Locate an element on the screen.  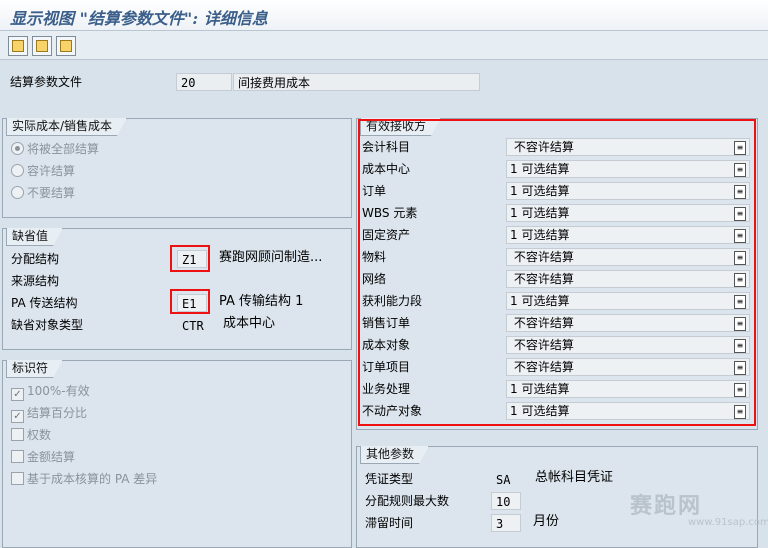
toolbar is located at coordinates (384, 45).